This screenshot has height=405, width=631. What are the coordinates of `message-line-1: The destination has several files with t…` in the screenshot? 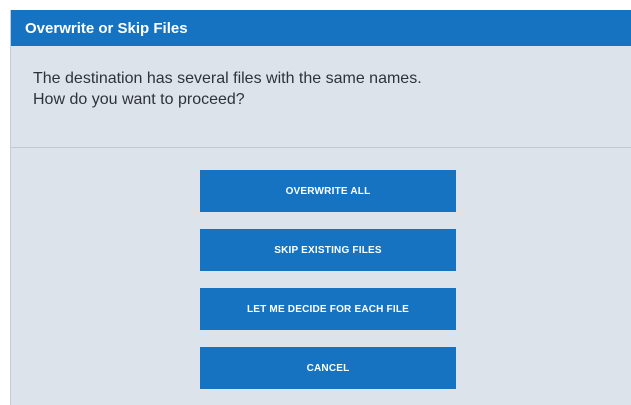 It's located at (227, 78).